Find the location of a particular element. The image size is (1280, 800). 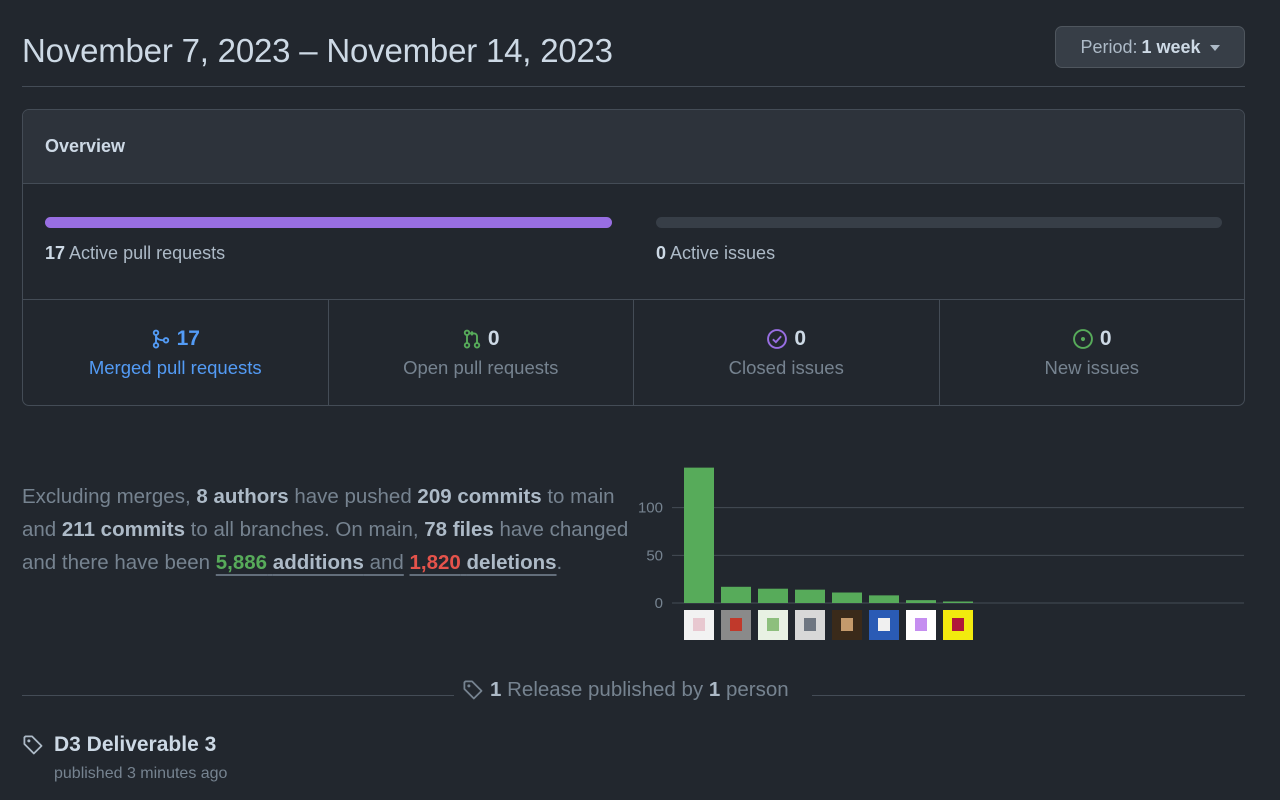

deletions-word: deletions is located at coordinates (511, 562).